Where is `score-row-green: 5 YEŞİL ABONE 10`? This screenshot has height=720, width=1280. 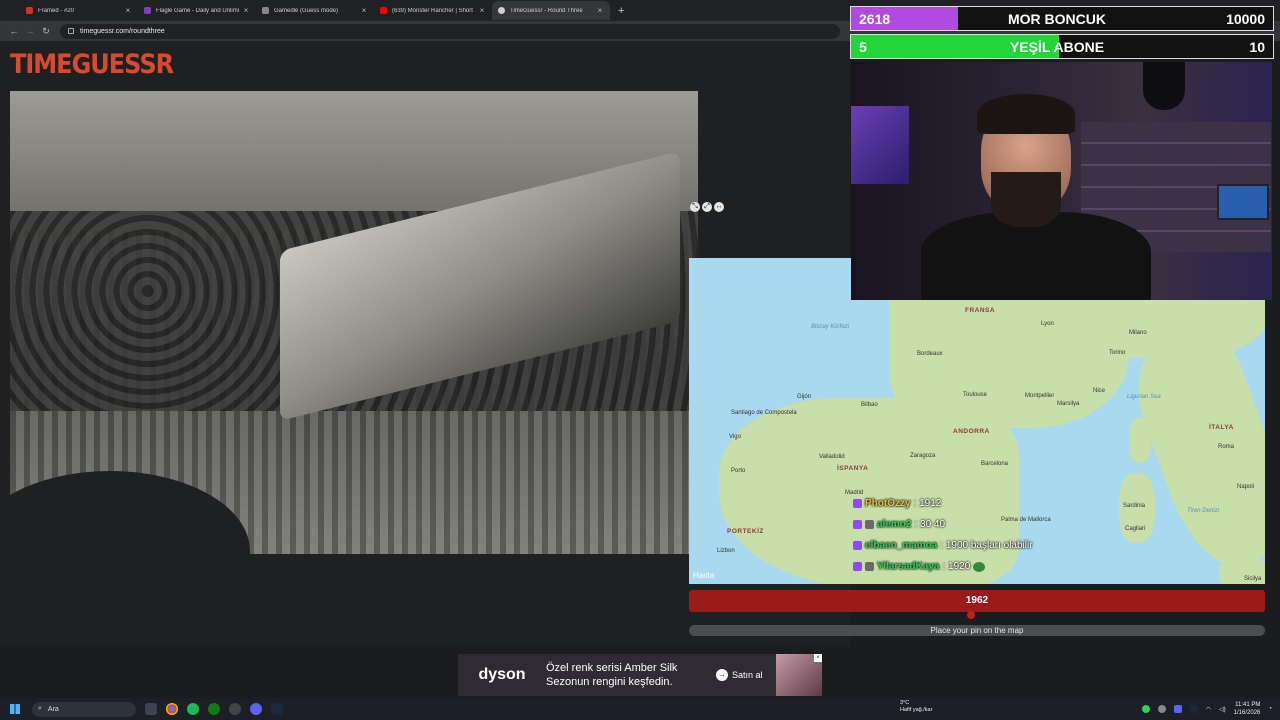 score-row-green: 5 YEŞİL ABONE 10 is located at coordinates (1062, 46).